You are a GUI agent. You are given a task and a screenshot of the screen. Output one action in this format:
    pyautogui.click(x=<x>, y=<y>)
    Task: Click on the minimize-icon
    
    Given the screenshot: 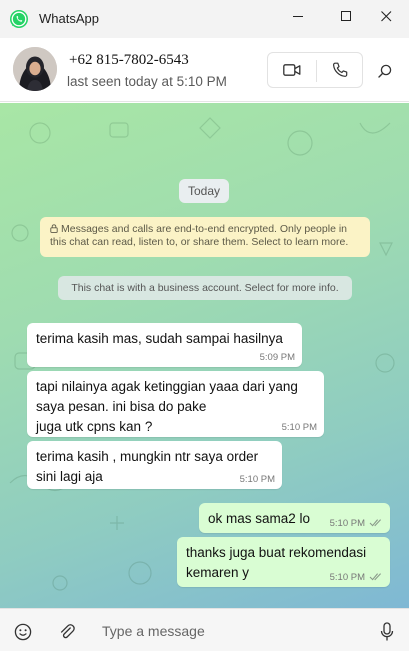 What is the action you would take?
    pyautogui.click(x=297, y=16)
    